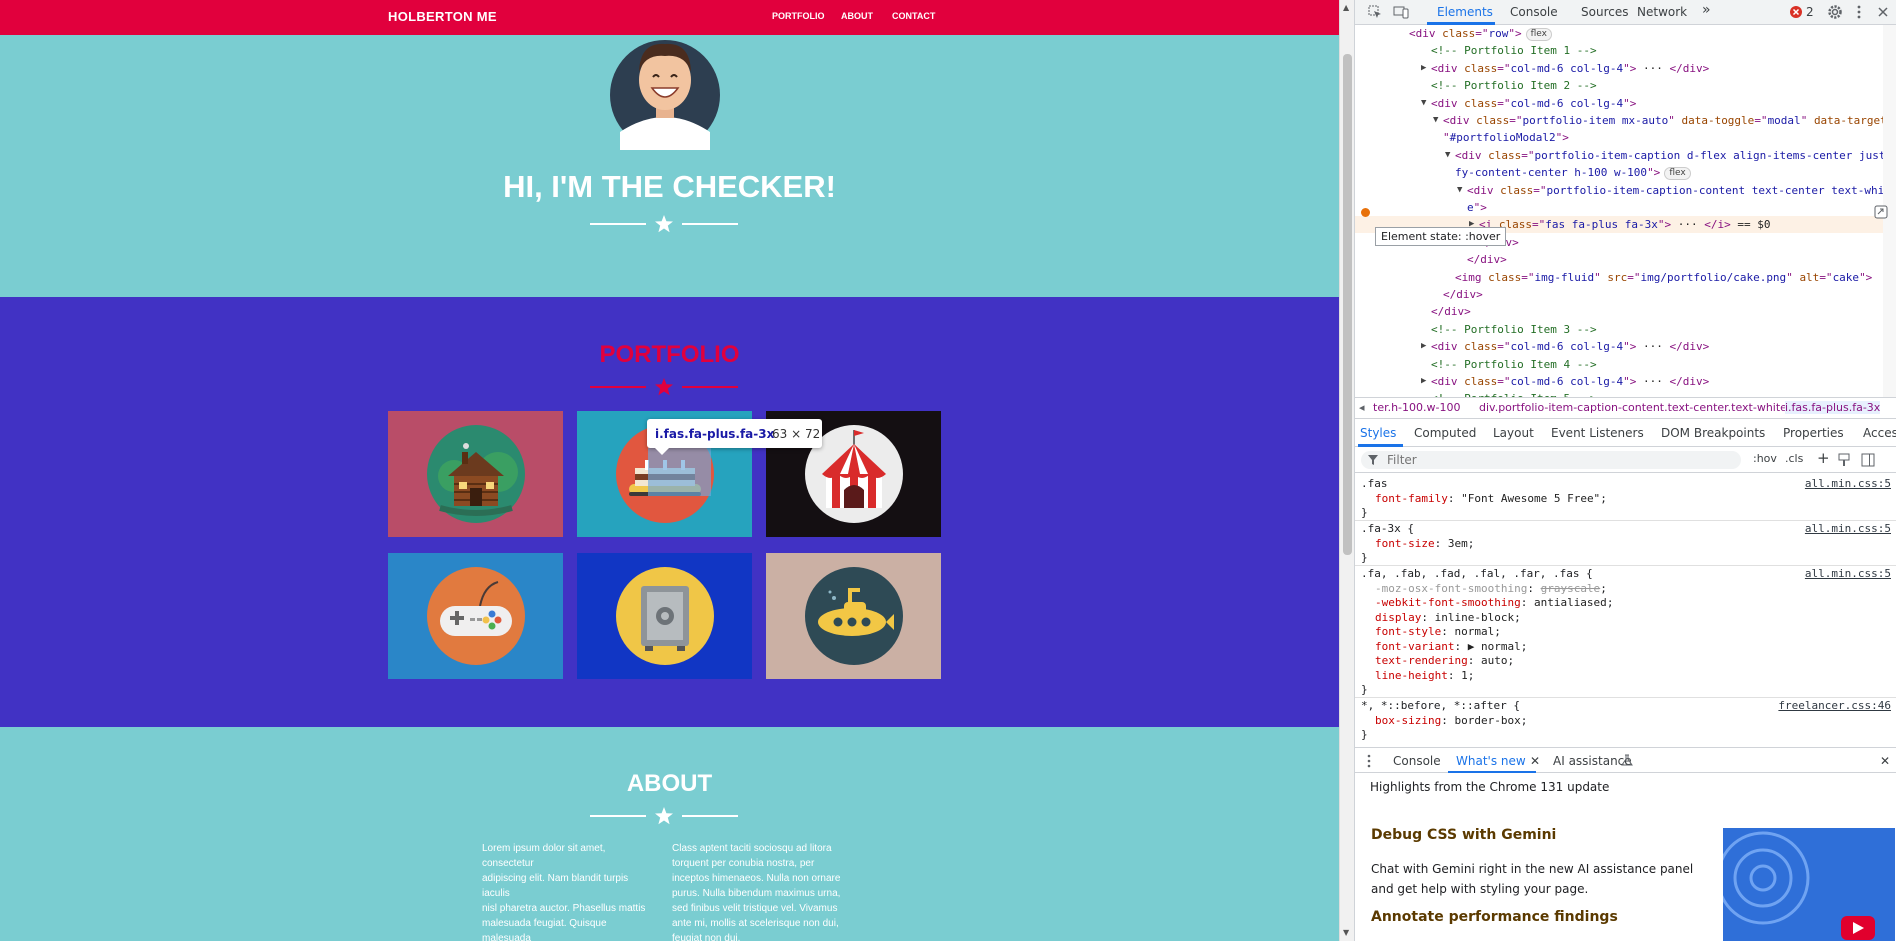 This screenshot has height=941, width=1896. What do you see at coordinates (1346, 7) in the screenshot?
I see `scroll-up-icon: ▲` at bounding box center [1346, 7].